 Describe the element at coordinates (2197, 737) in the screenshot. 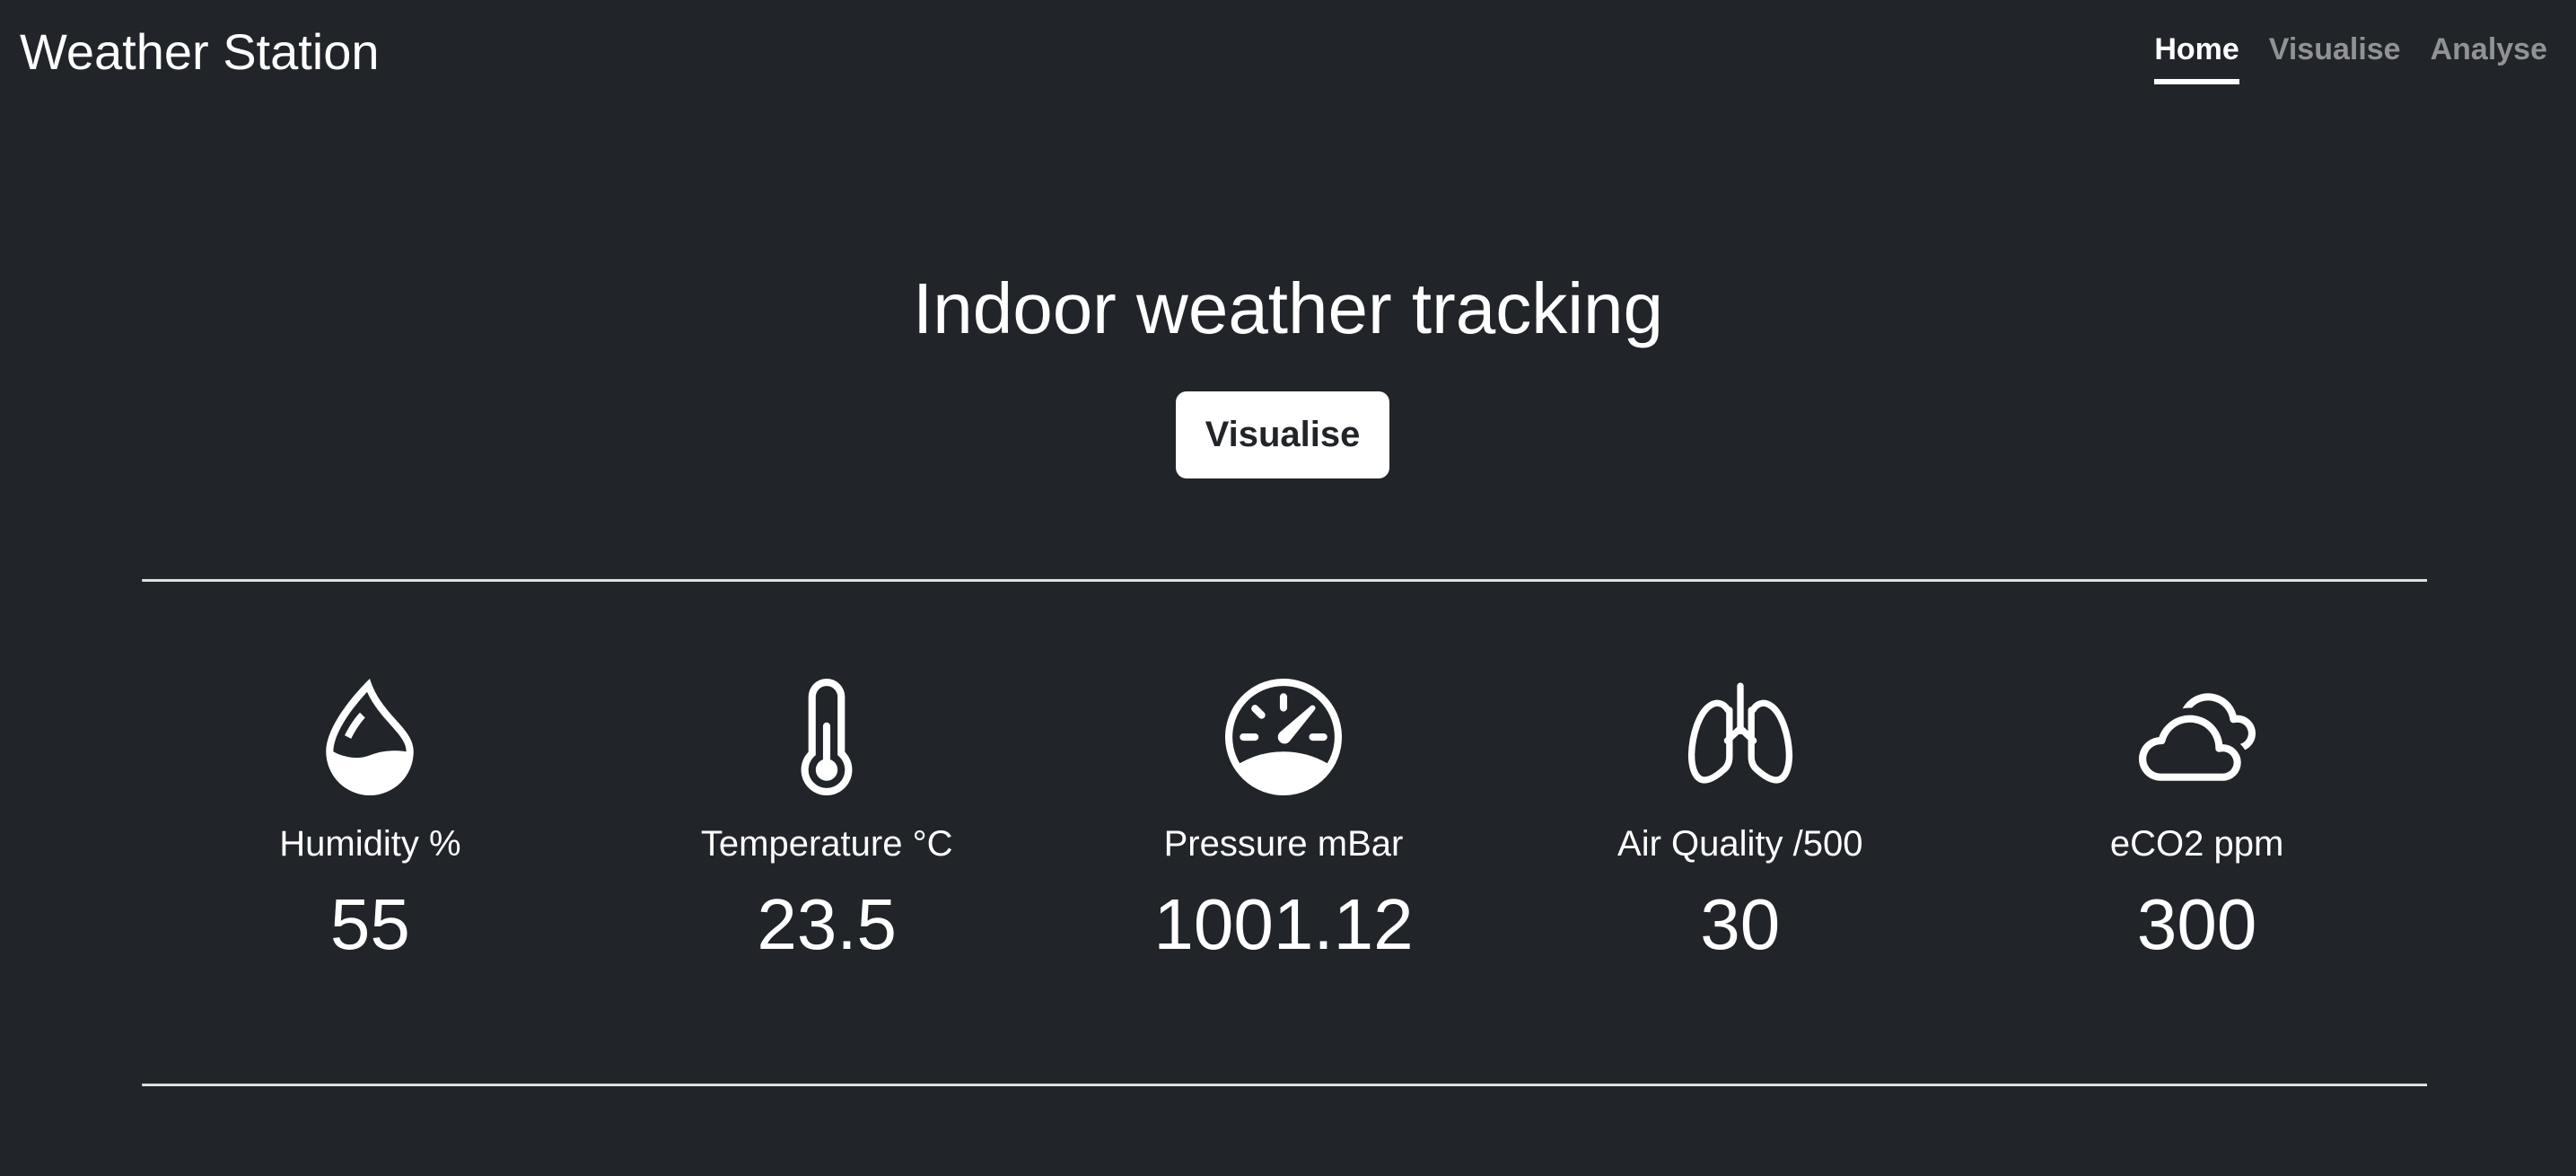

I see `clouds-icon` at that location.